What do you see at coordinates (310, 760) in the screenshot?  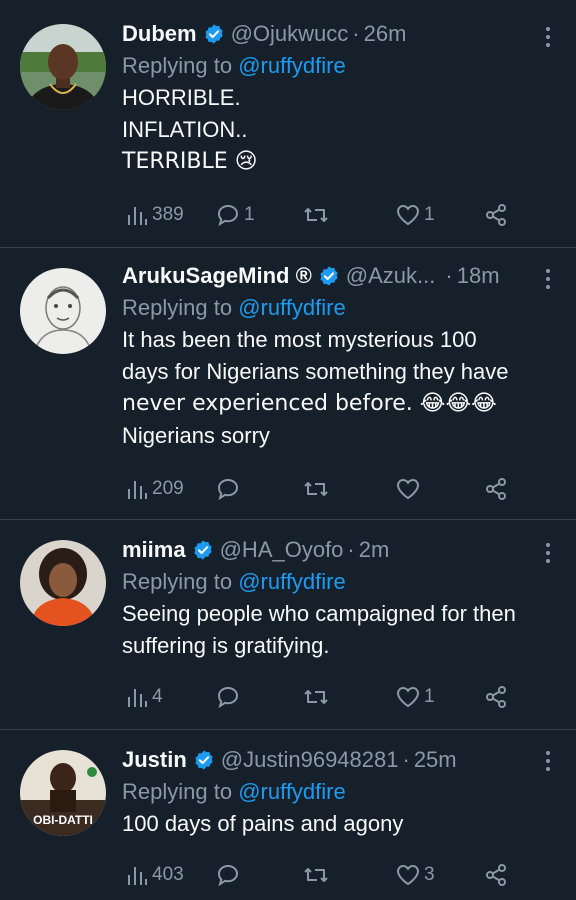 I see `handle: @Justin96948281` at bounding box center [310, 760].